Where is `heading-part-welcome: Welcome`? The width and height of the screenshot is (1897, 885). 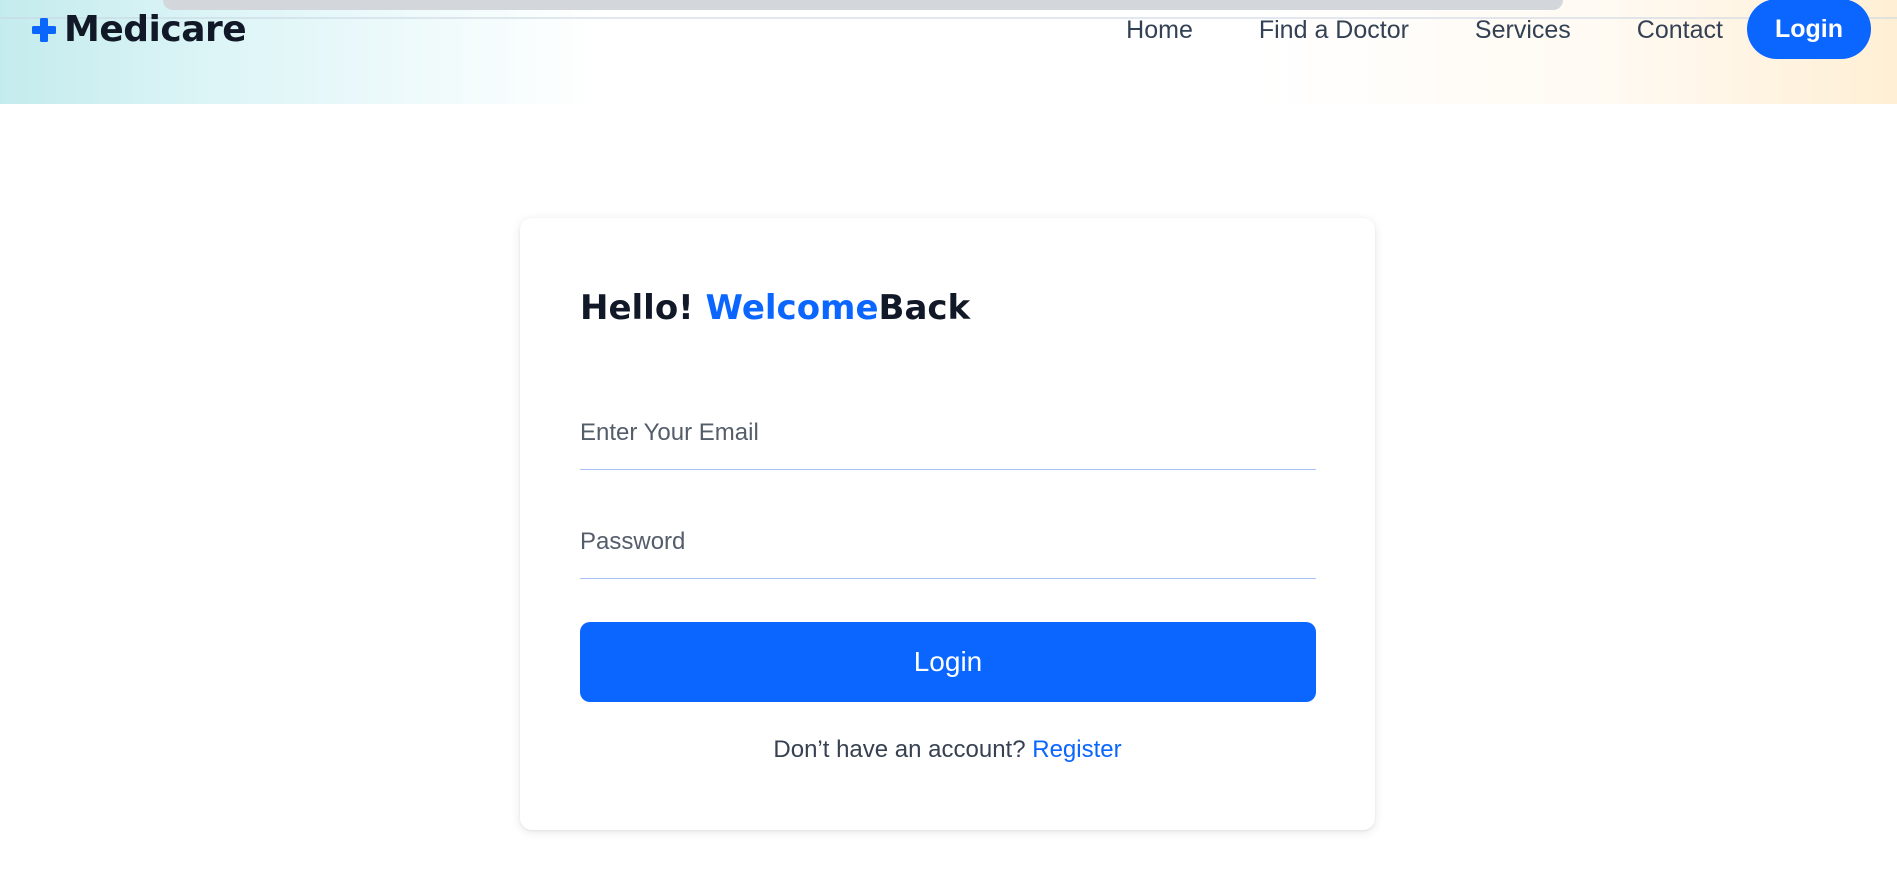
heading-part-welcome: Welcome is located at coordinates (792, 308).